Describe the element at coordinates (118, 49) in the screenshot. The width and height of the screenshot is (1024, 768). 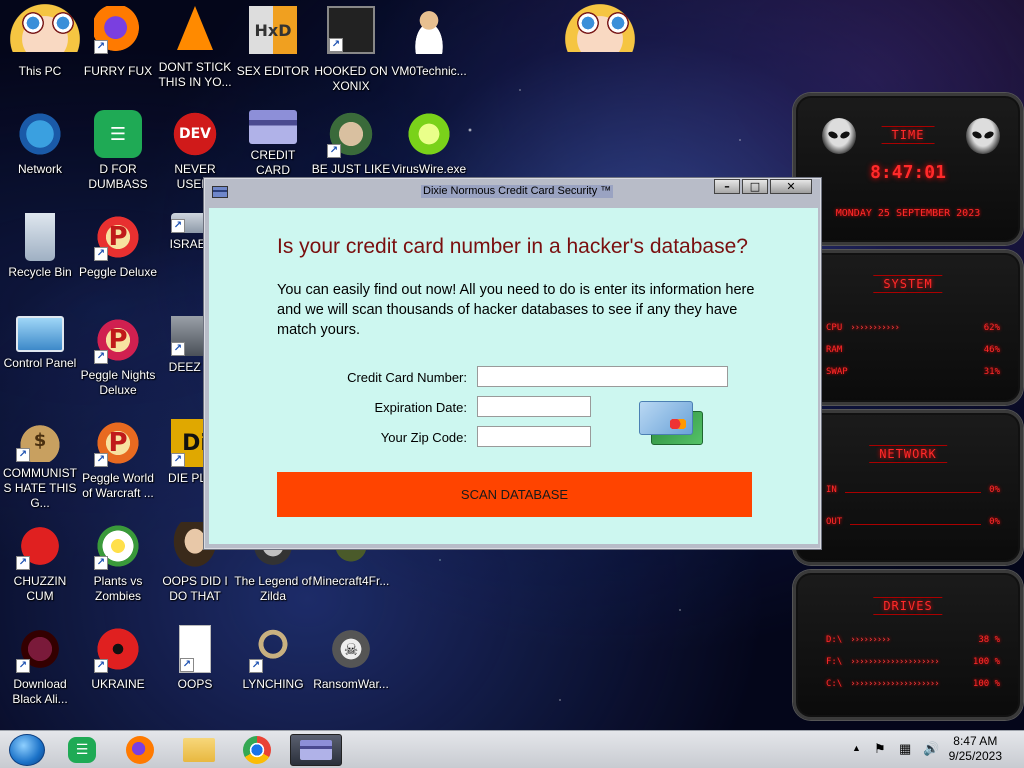
I see `desktop-icon-furry-fux: ↗ FURRY FUX` at that location.